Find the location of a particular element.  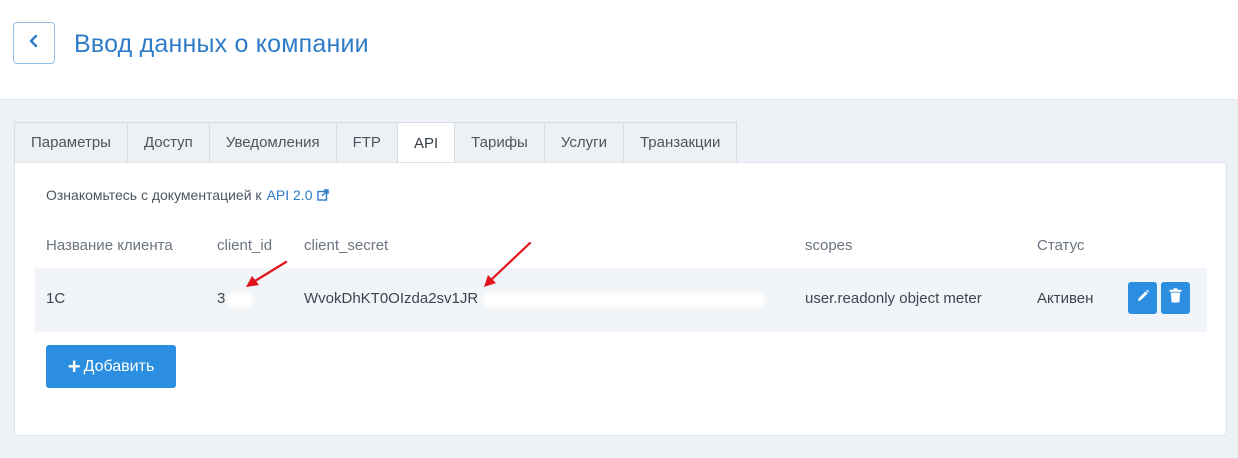

tab-parameters: Параметры is located at coordinates (70, 142).